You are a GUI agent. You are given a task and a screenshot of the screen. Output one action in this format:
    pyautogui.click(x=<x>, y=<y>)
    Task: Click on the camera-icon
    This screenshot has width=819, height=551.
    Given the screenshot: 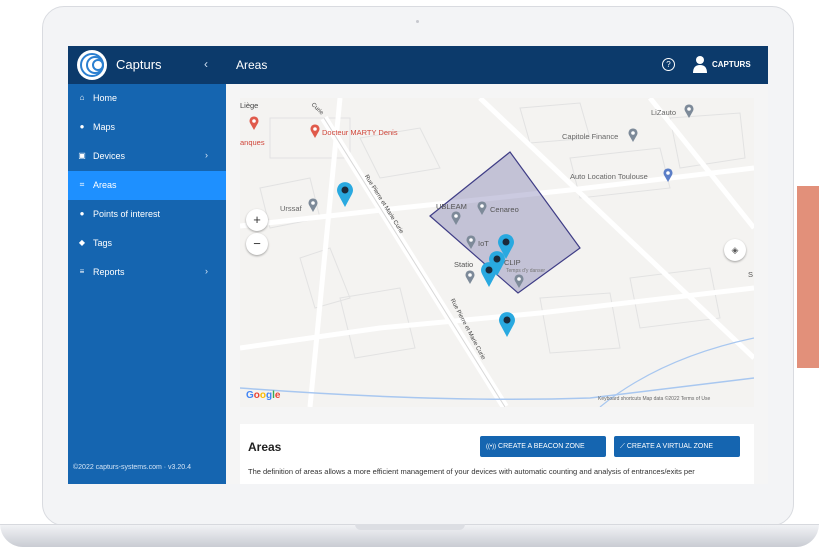 What is the action you would take?
    pyautogui.click(x=417, y=21)
    